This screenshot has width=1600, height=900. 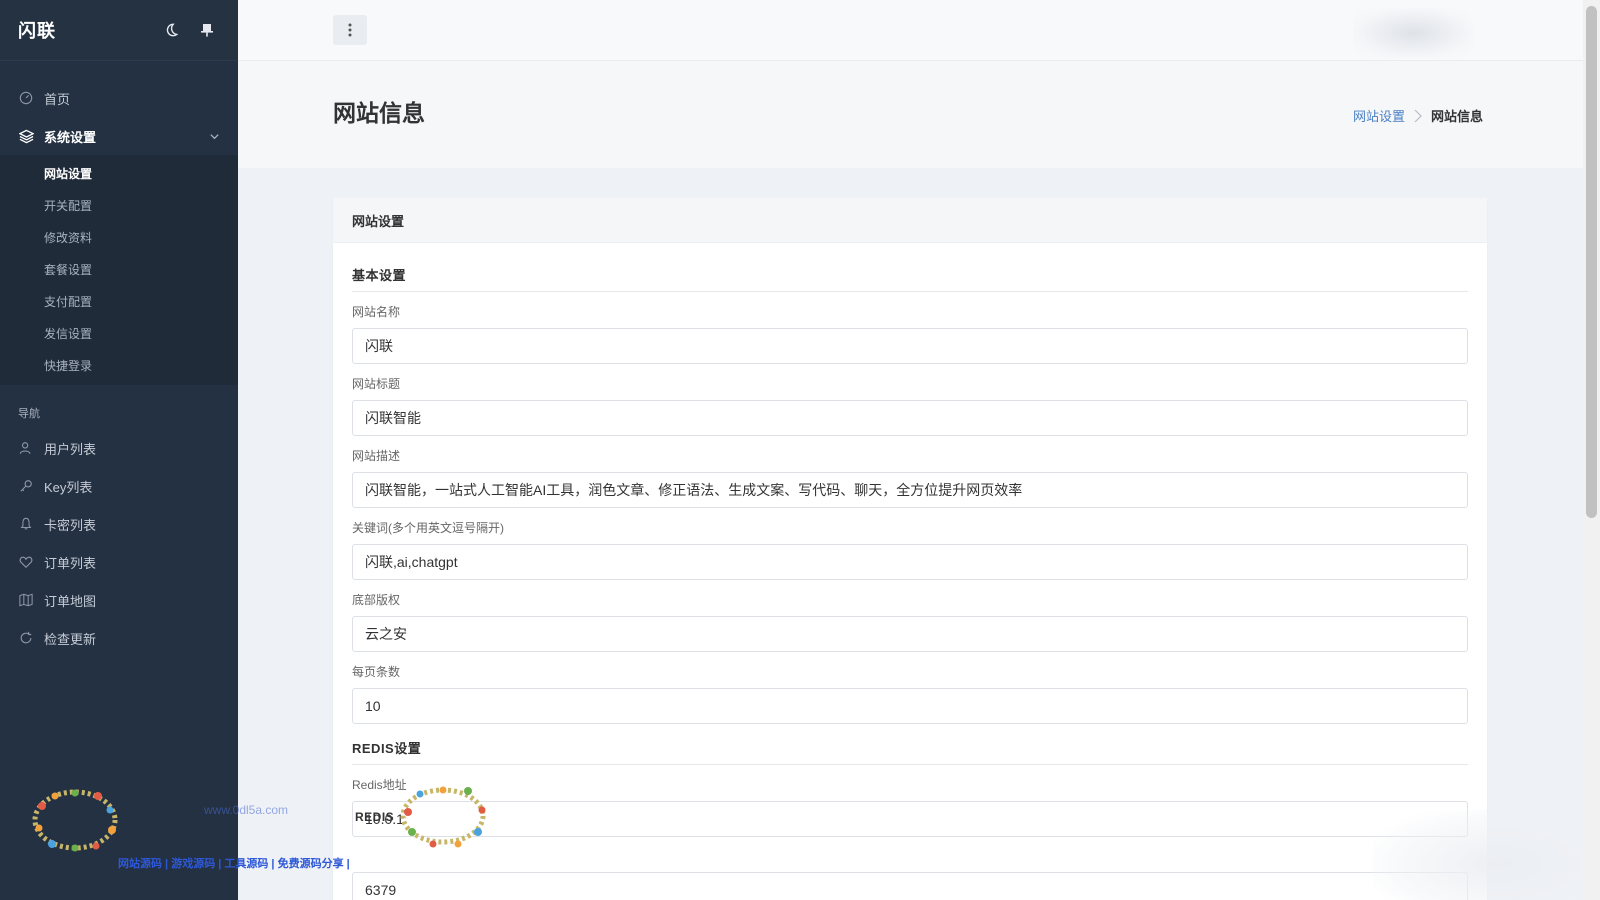 I want to click on key-icon, so click(x=26, y=486).